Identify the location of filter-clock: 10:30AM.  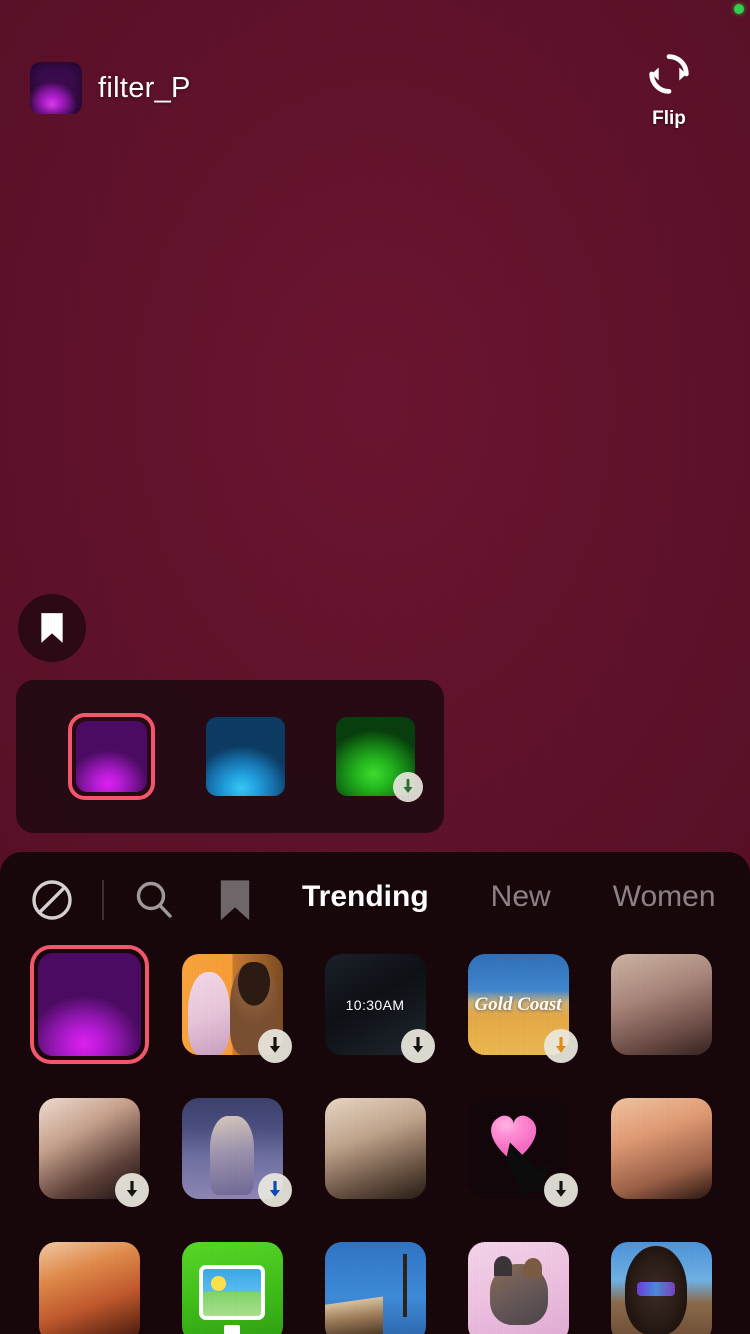
(379, 1008).